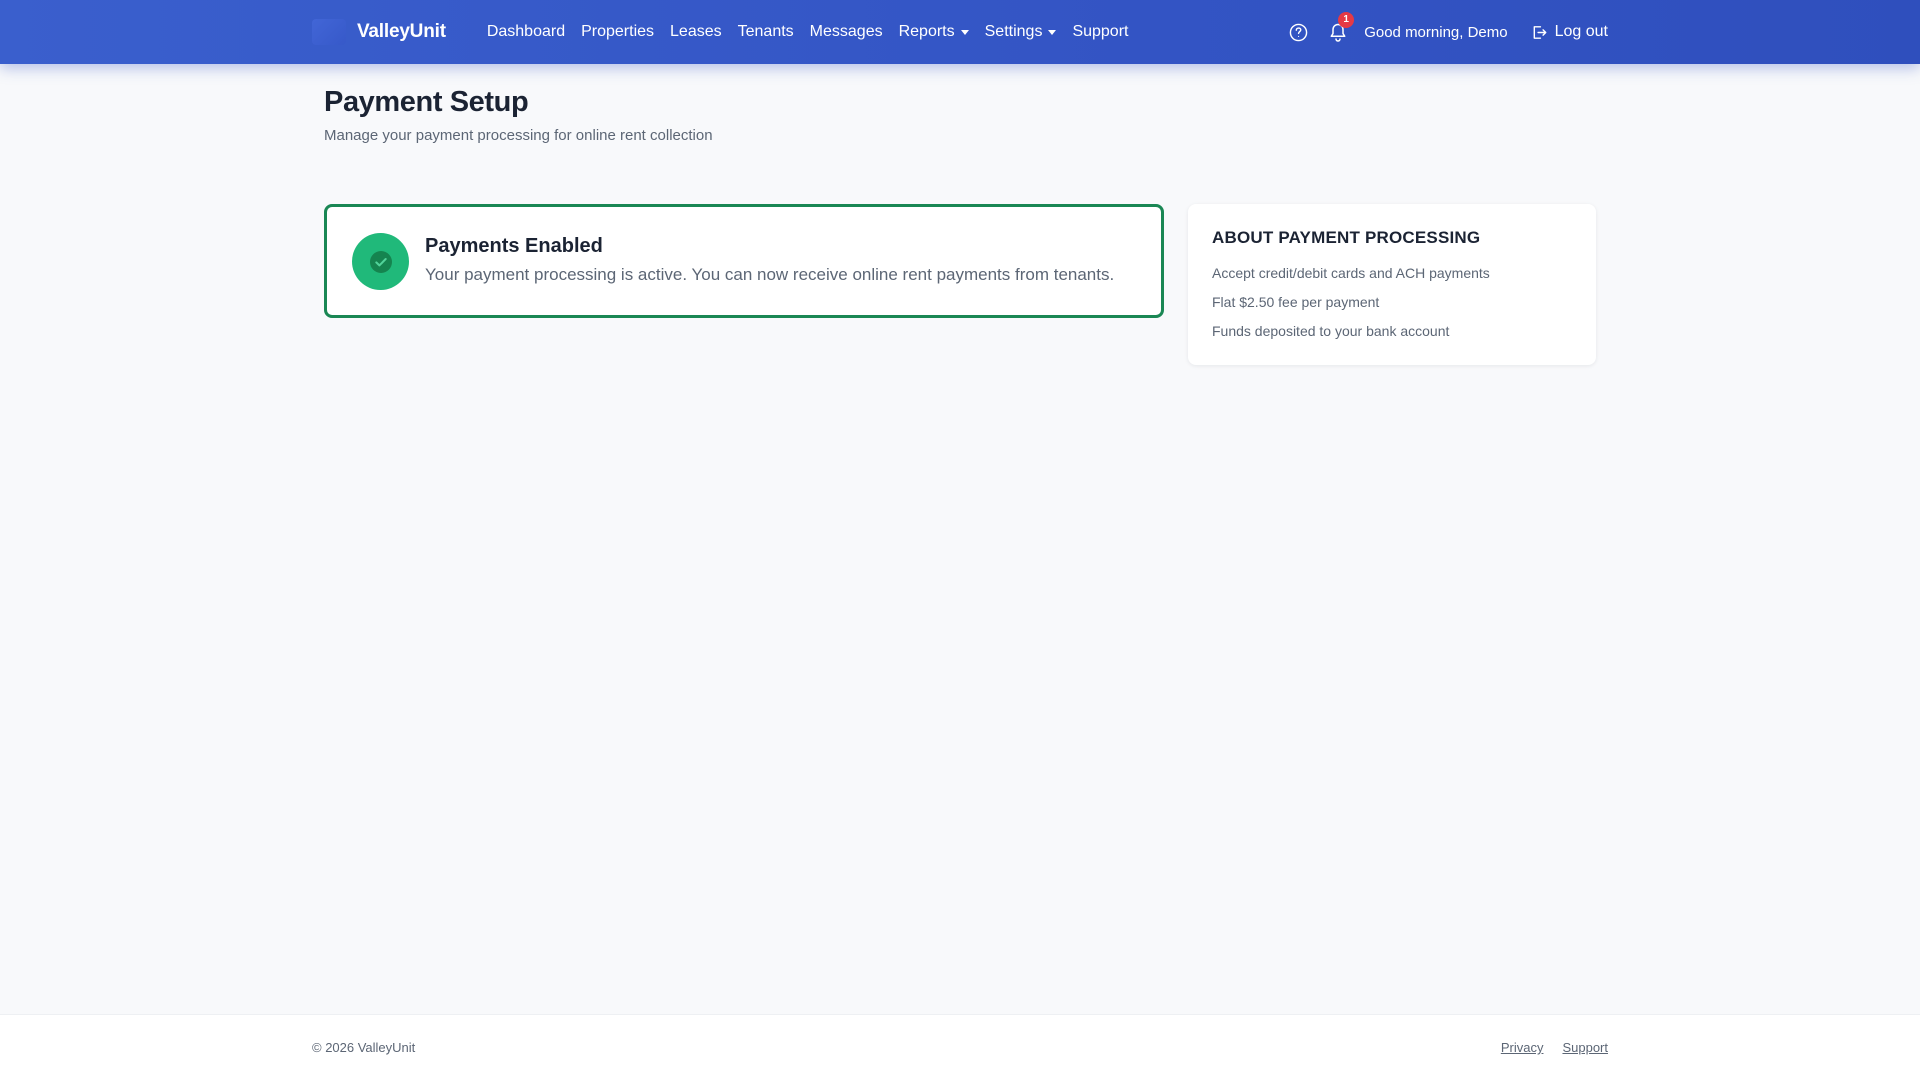 The image size is (1920, 1080). I want to click on nav-settings-dropdown: Settings, so click(1021, 32).